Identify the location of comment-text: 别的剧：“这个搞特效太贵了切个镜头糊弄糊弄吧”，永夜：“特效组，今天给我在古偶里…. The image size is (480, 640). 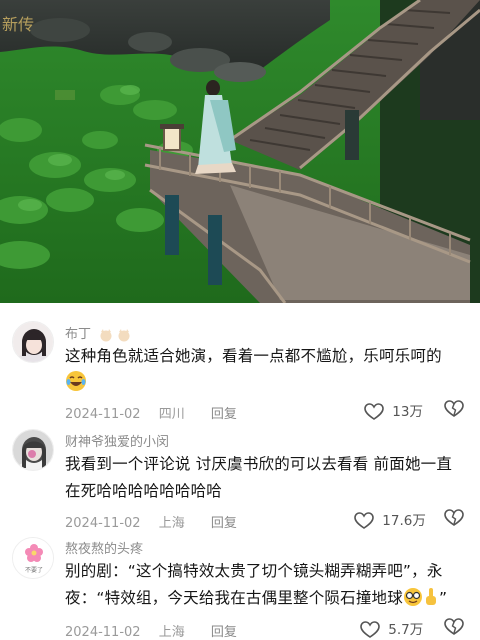
(265, 587).